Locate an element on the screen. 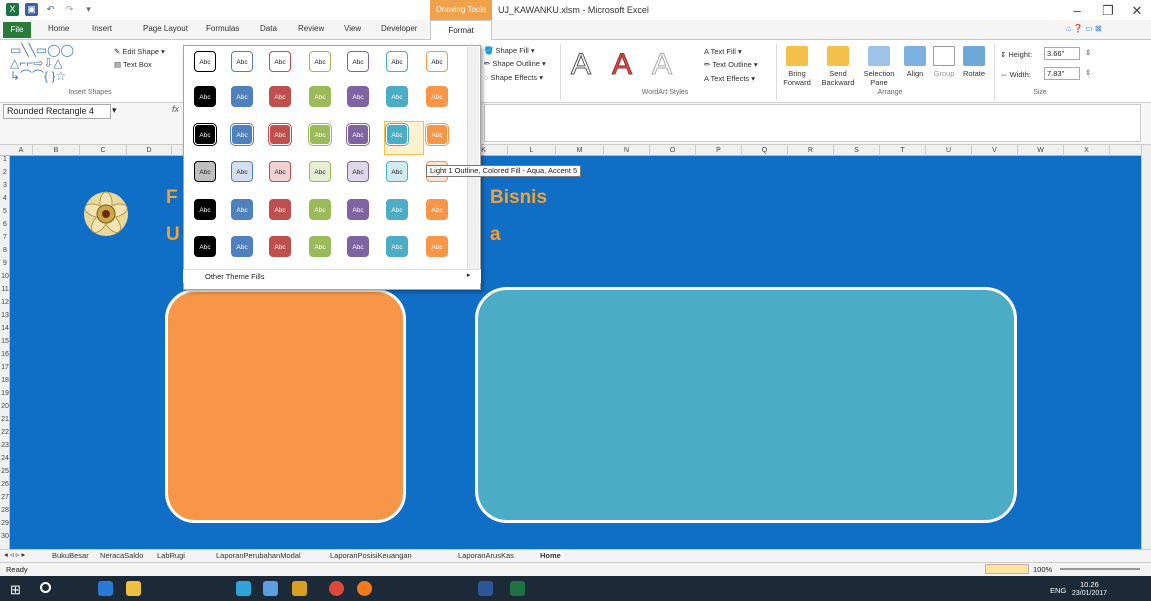 Image resolution: width=1151 pixels, height=601 pixels. gallery-scrollbar is located at coordinates (473, 158).